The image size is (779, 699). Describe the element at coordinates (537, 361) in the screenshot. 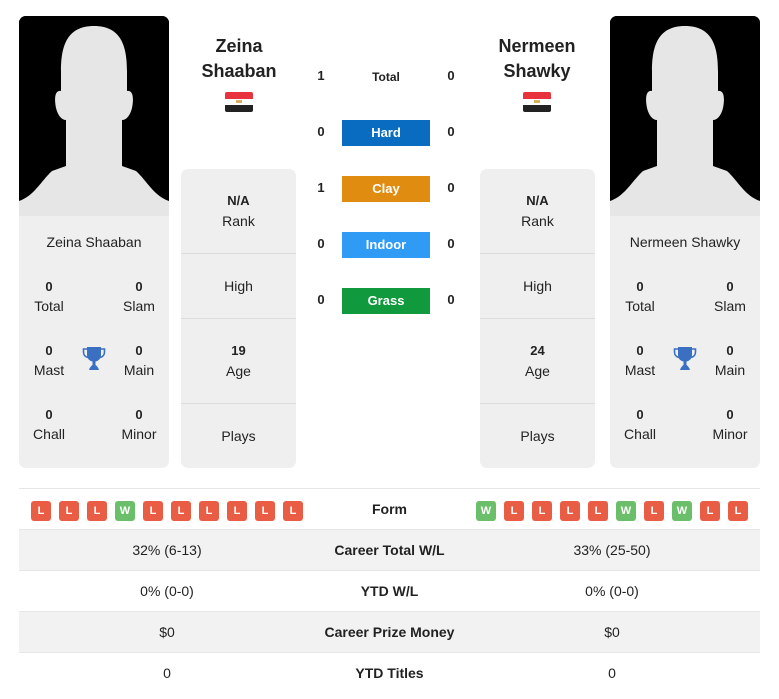

I see `age-cell: 24 Age` at that location.